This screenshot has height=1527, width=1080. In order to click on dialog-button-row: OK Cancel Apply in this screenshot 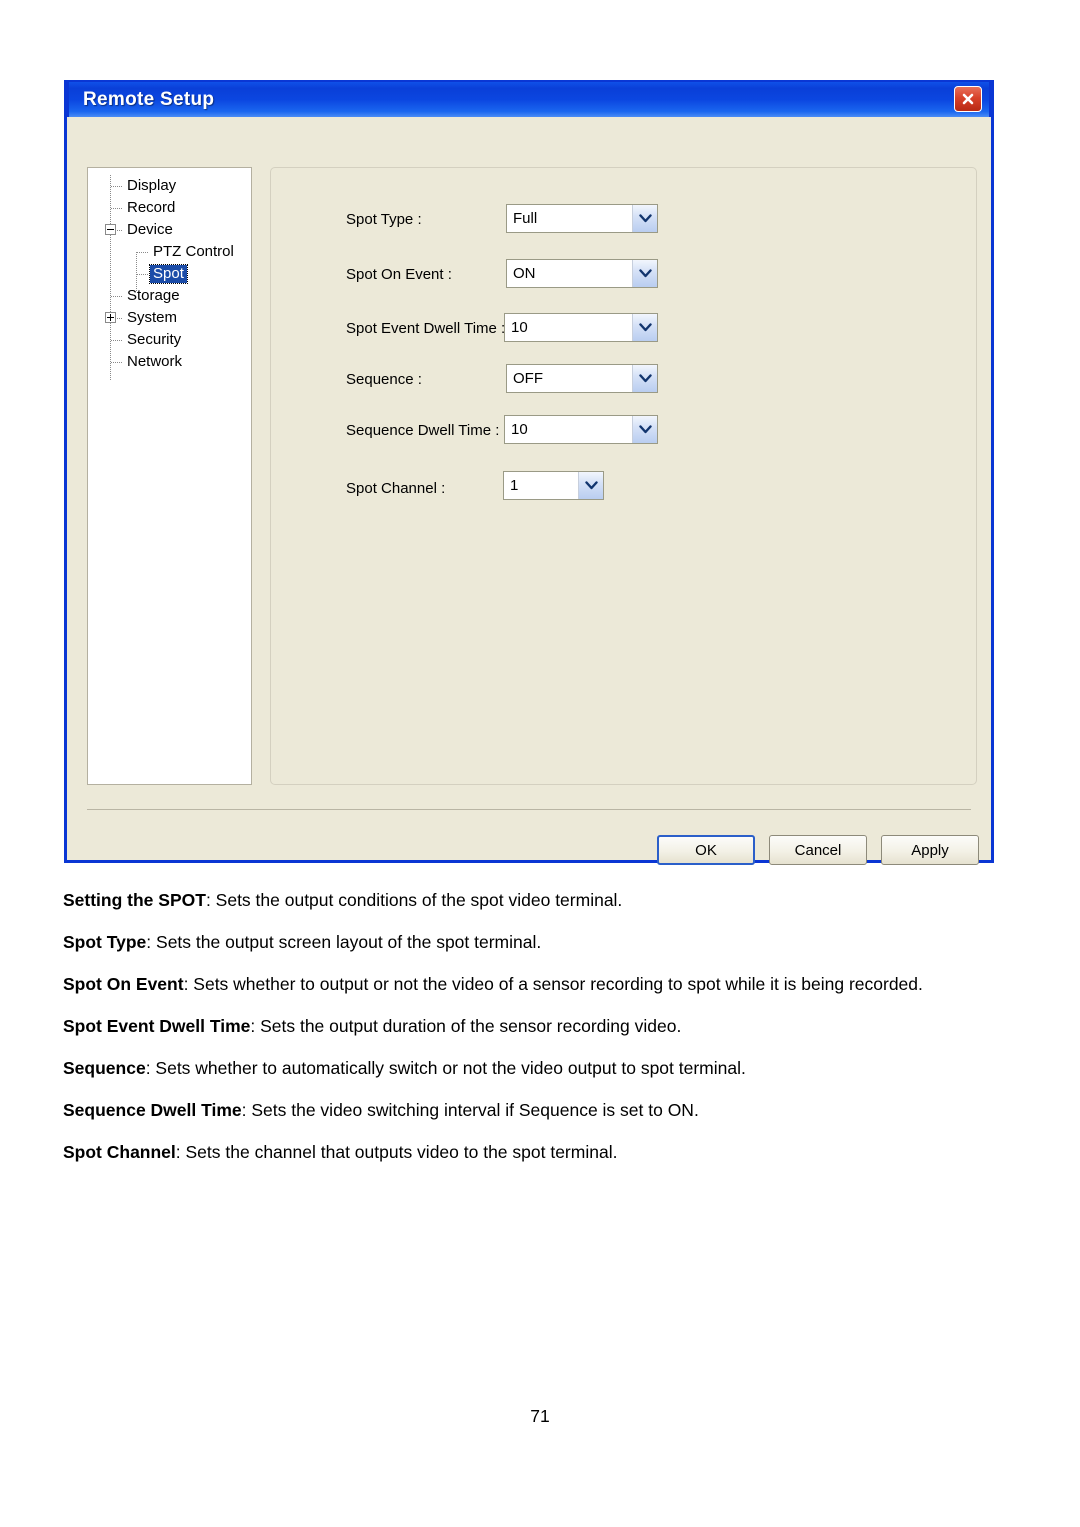, I will do `click(818, 850)`.